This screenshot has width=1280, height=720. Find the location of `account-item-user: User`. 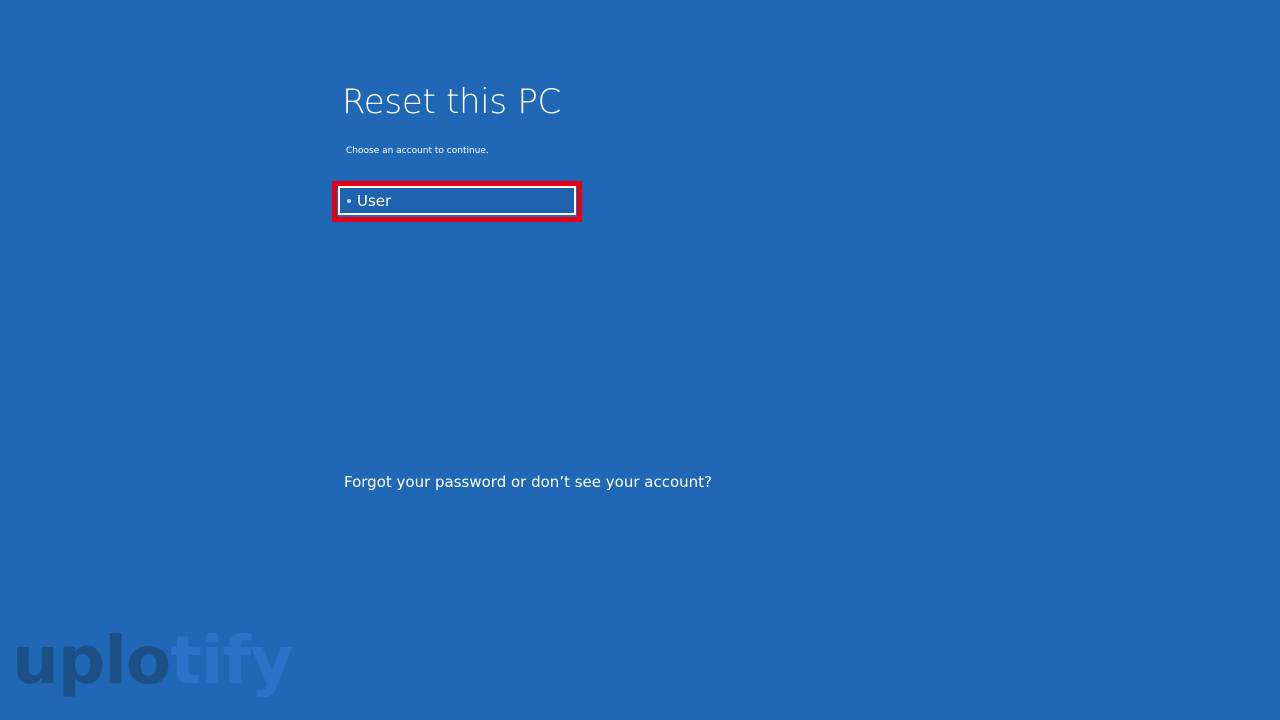

account-item-user: User is located at coordinates (457, 200).